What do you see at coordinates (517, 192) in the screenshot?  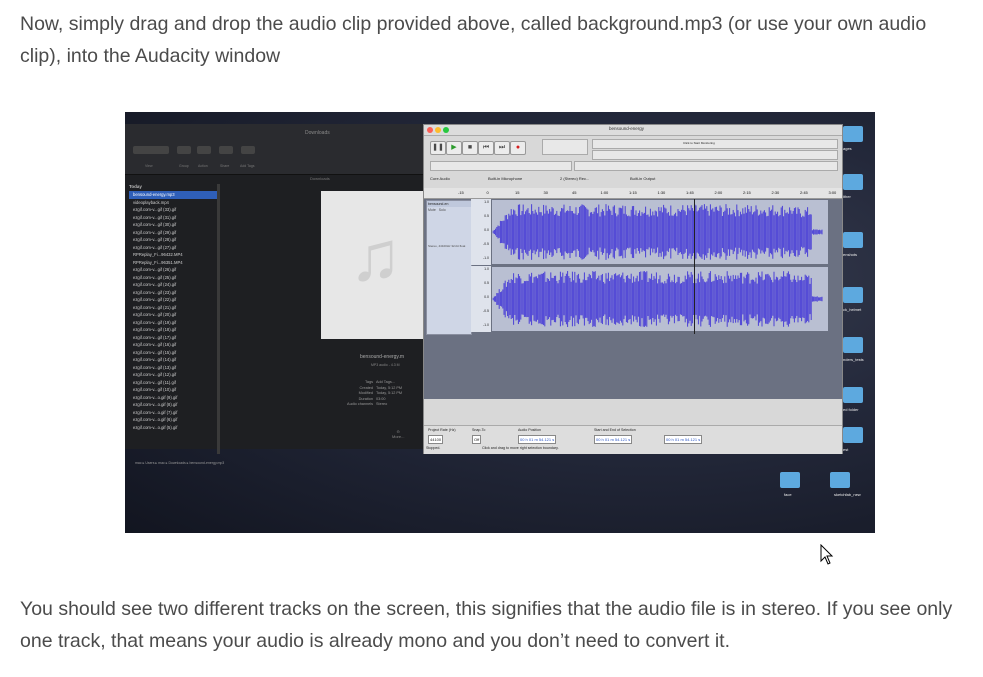 I see `ruler-tick: 15` at bounding box center [517, 192].